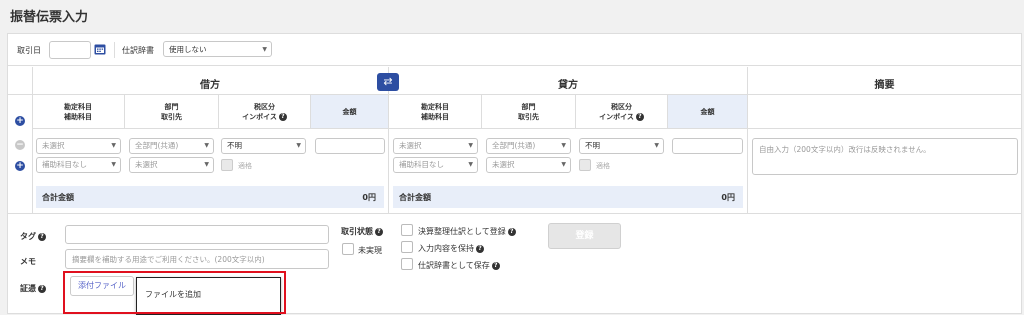  I want to click on credit-total-label: 合計金額, so click(415, 197).